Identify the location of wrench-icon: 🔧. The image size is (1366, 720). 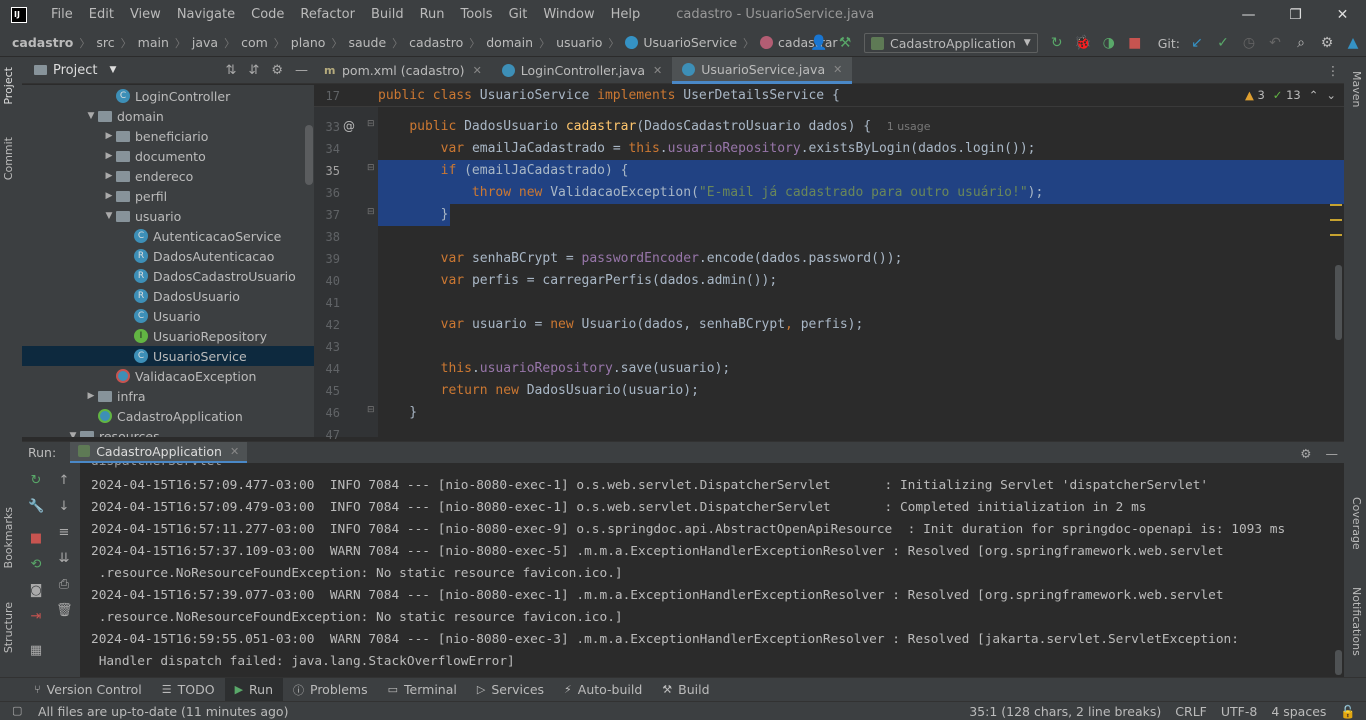
(36, 507).